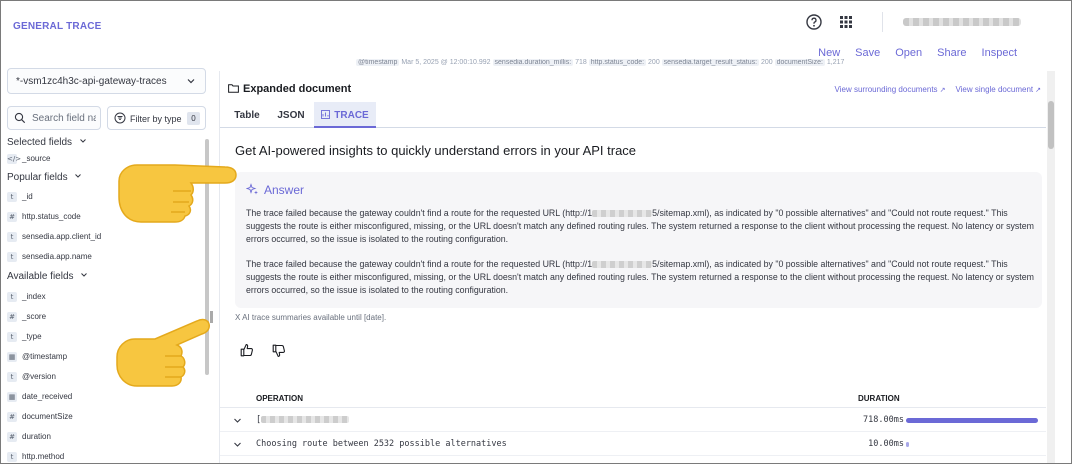  What do you see at coordinates (951, 53) in the screenshot?
I see `share-button: Share` at bounding box center [951, 53].